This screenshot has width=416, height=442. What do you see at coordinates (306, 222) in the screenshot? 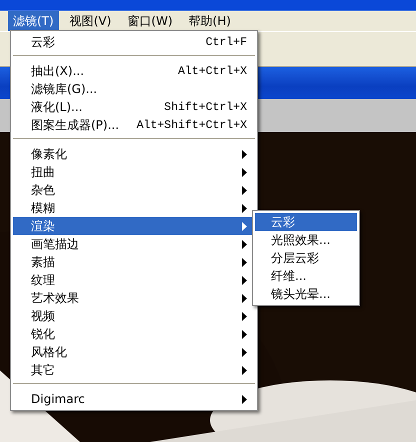
I see `menu-item: 云彩` at bounding box center [306, 222].